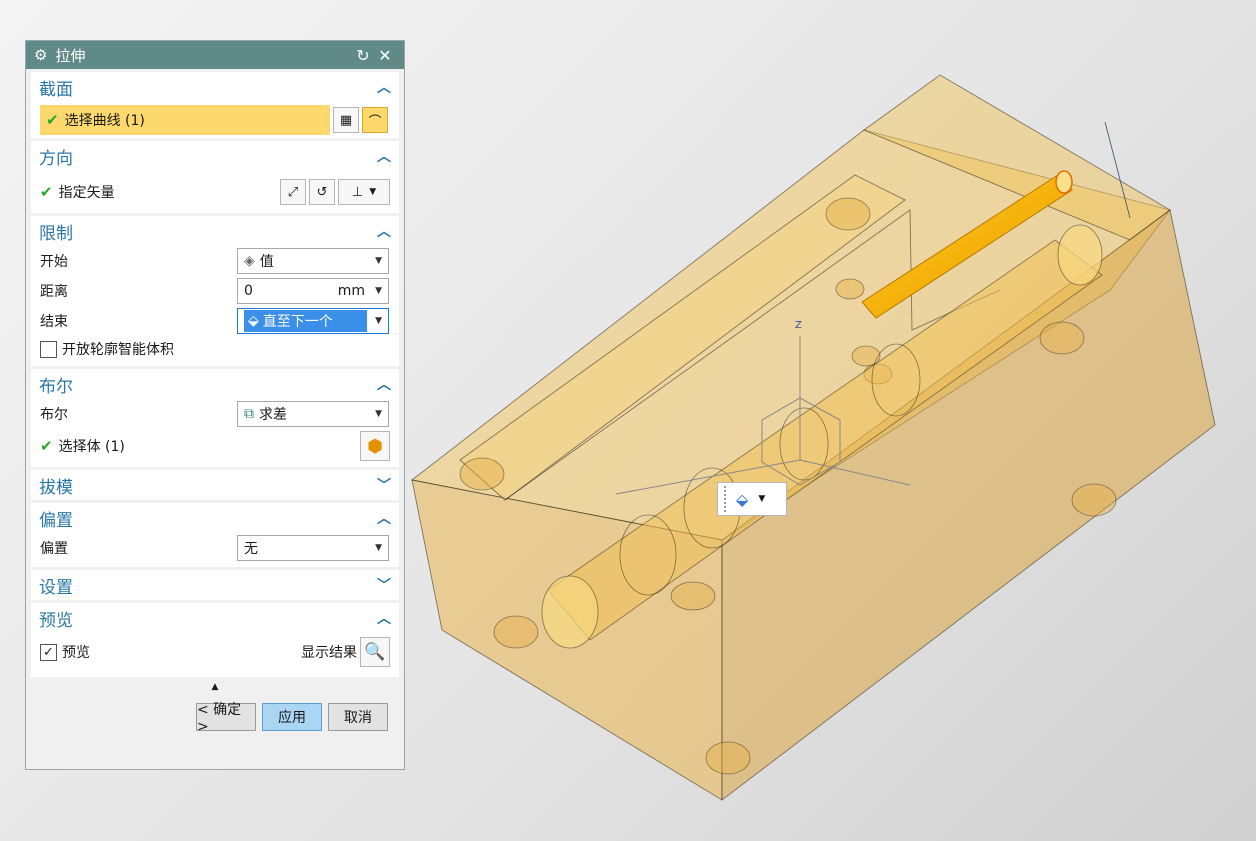  I want to click on direction-header: 方向 ︿, so click(215, 156).